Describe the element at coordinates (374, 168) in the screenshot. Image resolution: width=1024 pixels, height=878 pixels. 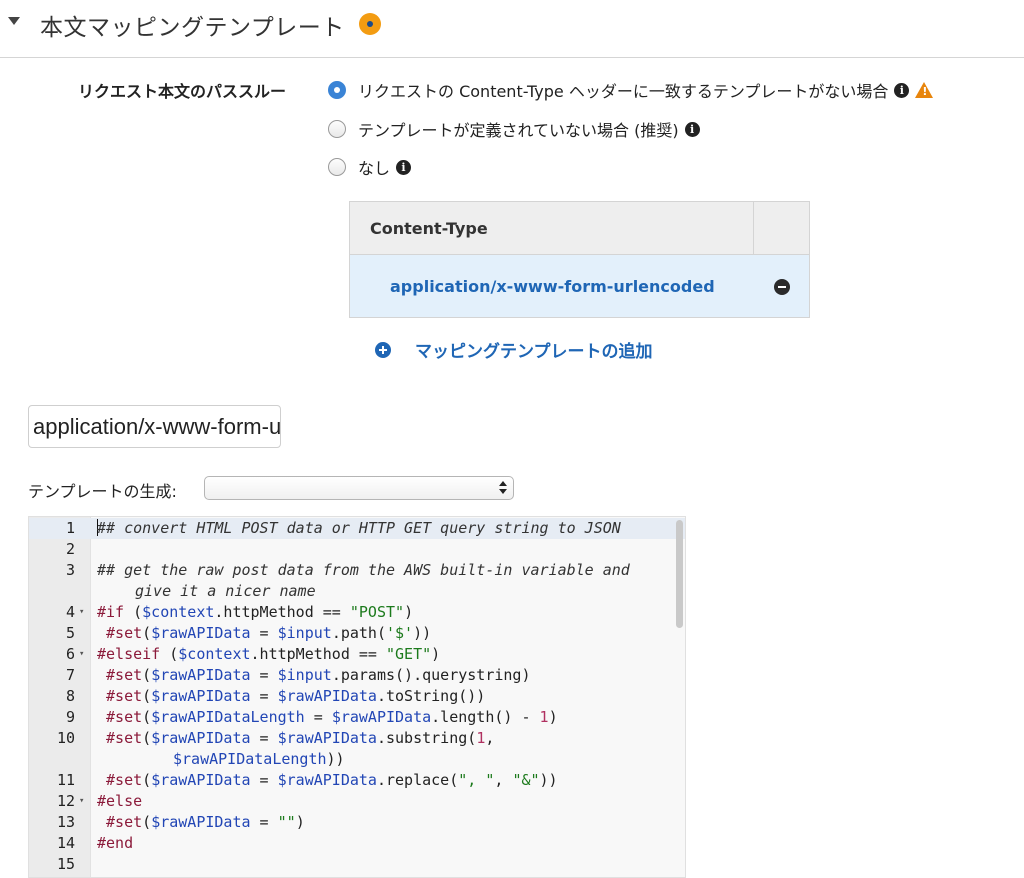
I see `radio-label: なし` at that location.